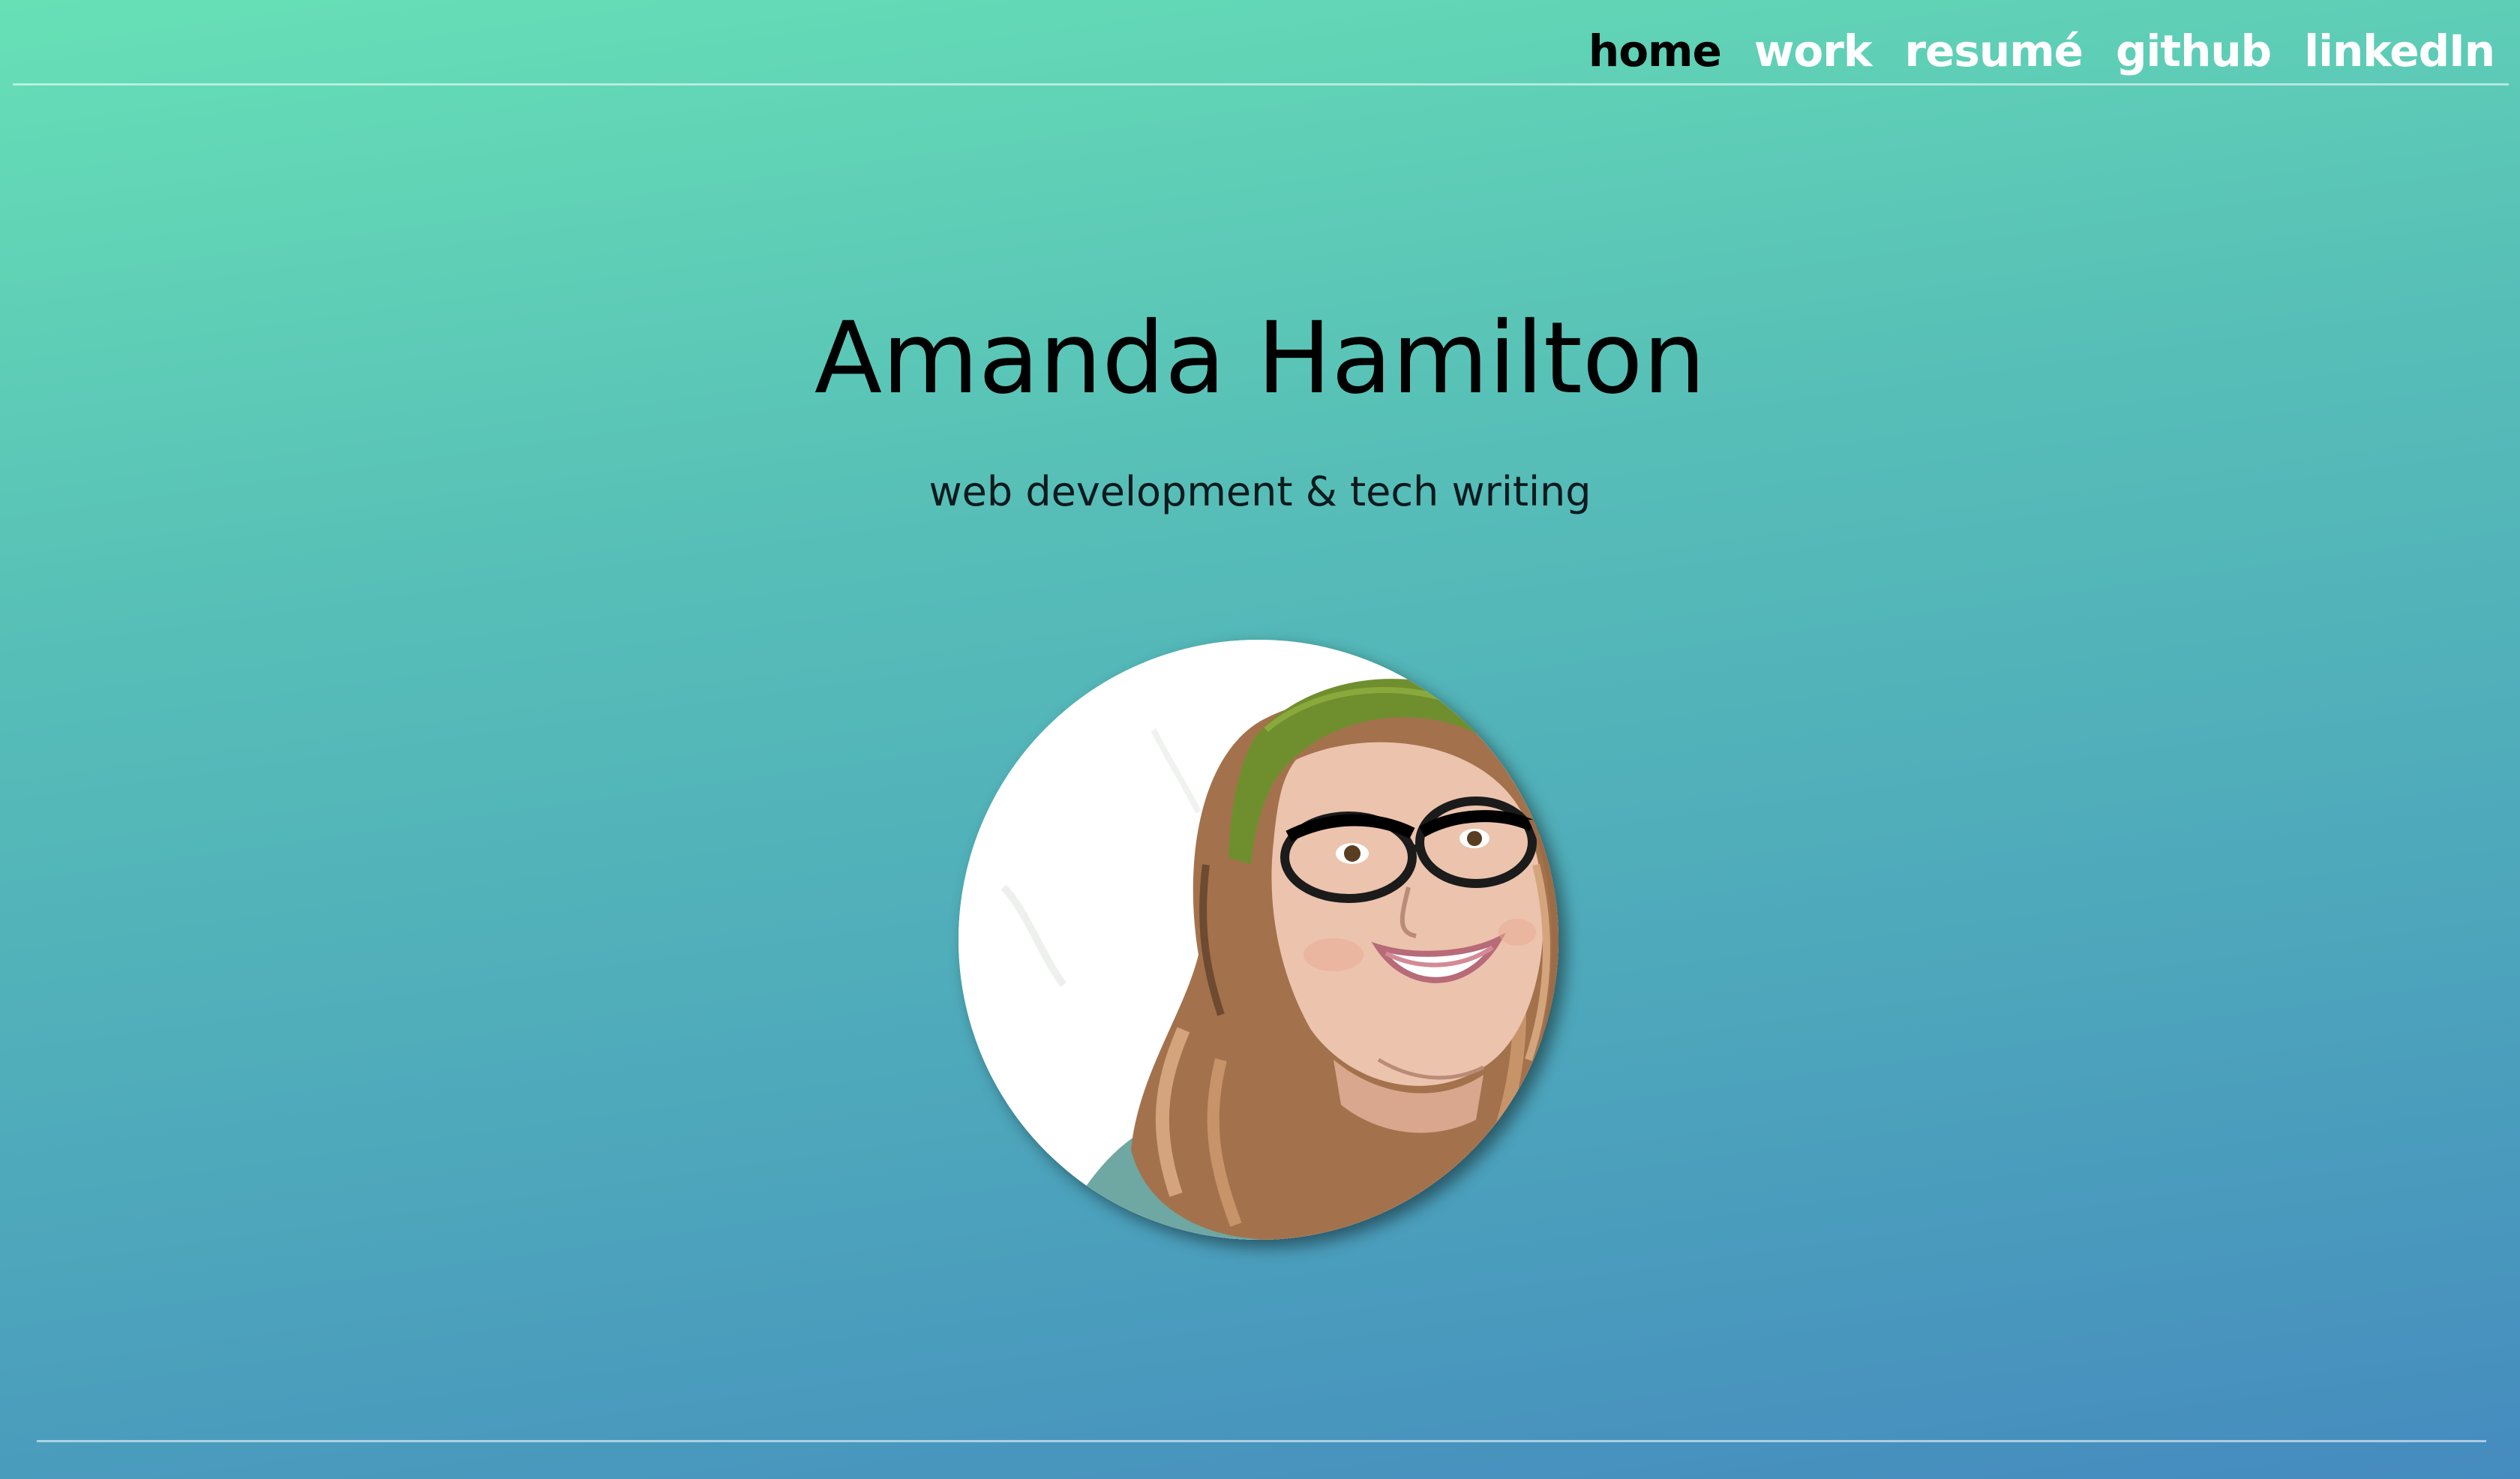 This screenshot has width=2520, height=1479. I want to click on header-divider, so click(1261, 84).